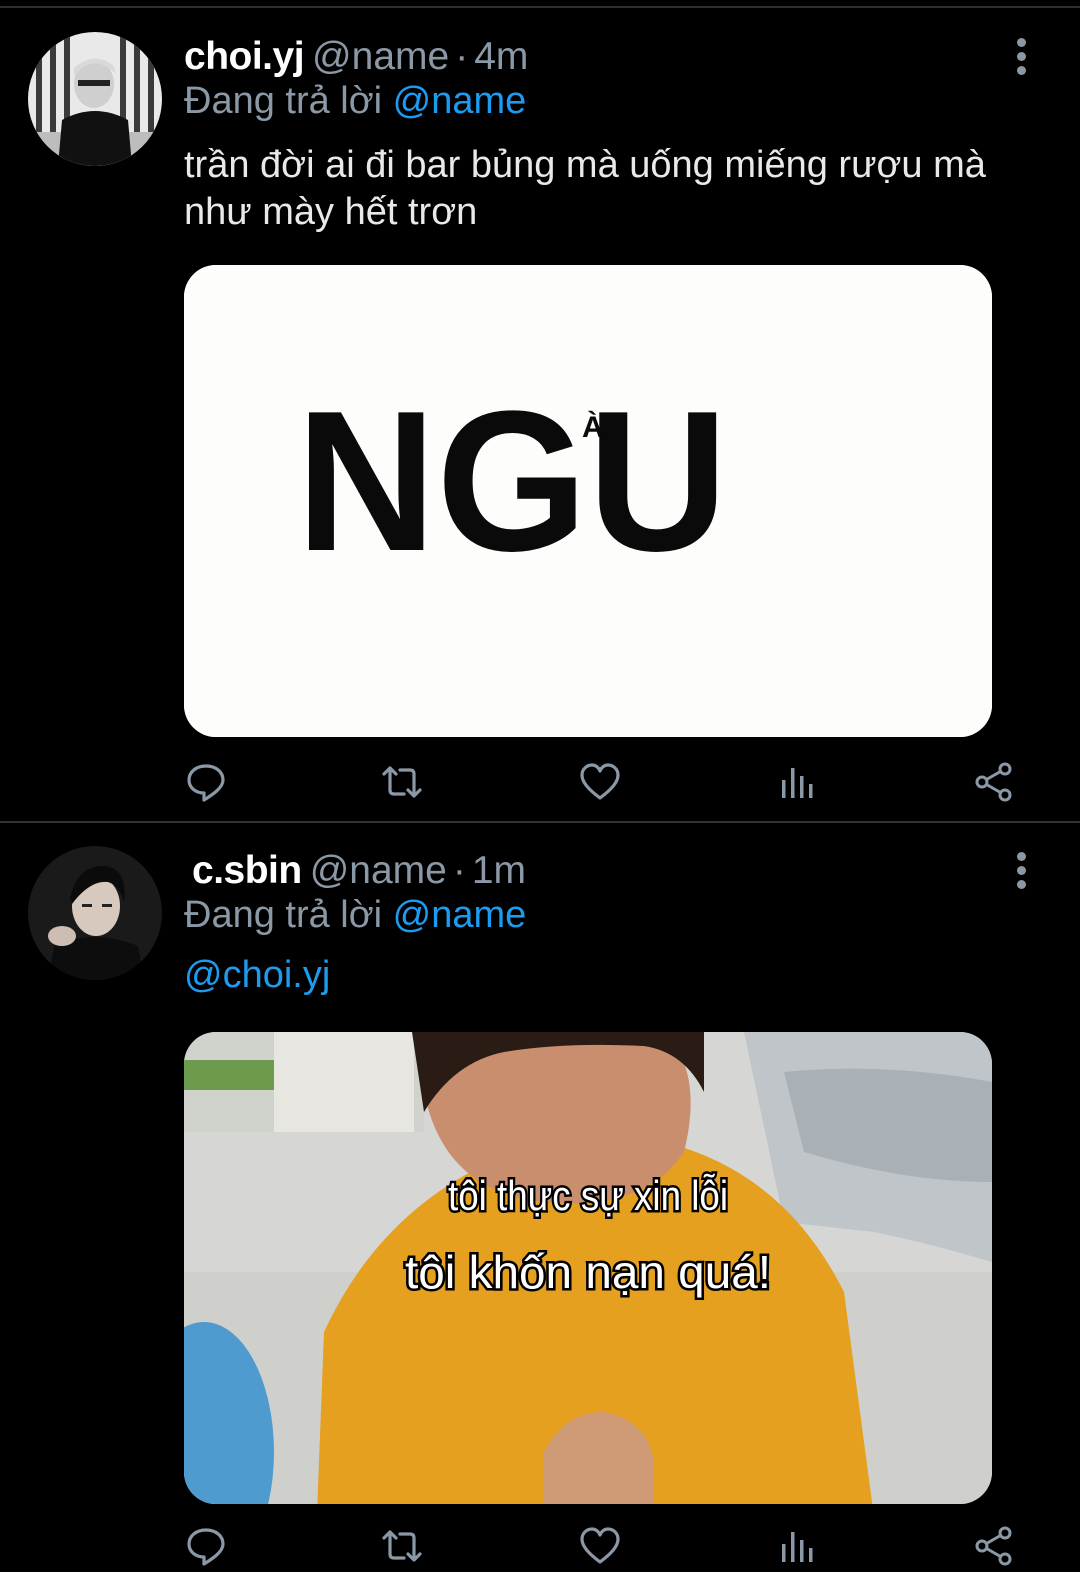 The image size is (1080, 1572). What do you see at coordinates (619, 975) in the screenshot?
I see `tweet-text: @choi.yj` at bounding box center [619, 975].